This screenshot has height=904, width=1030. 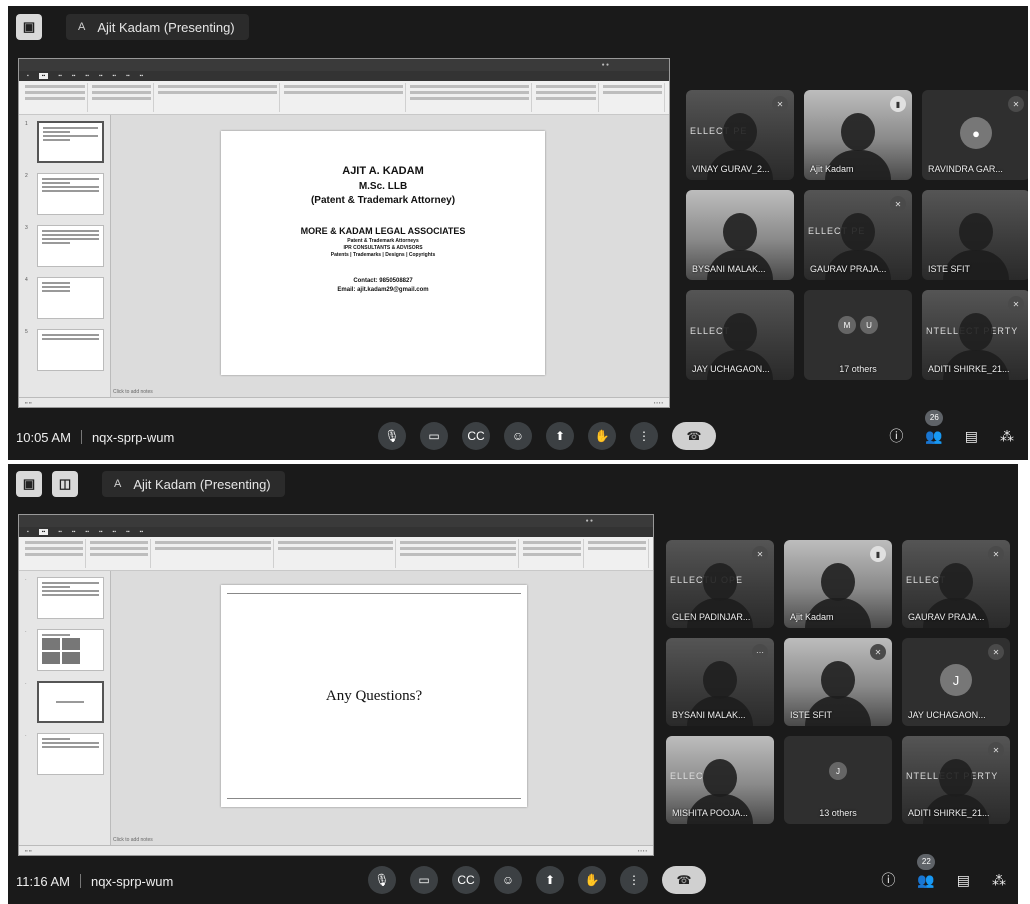 What do you see at coordinates (82, 27) in the screenshot?
I see `presenter-initial: A` at bounding box center [82, 27].